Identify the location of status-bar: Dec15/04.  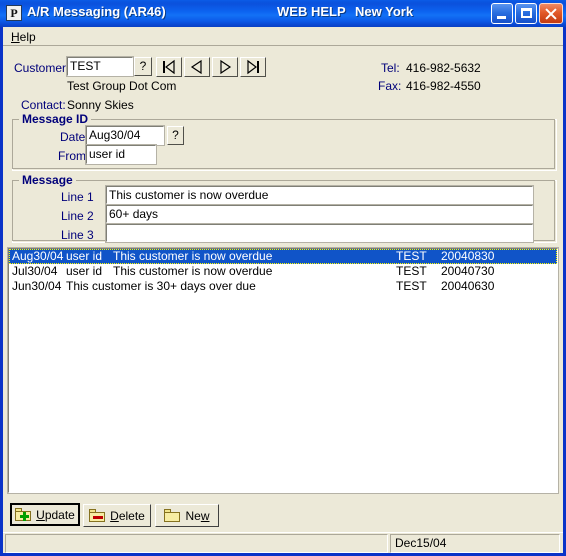
(283, 542).